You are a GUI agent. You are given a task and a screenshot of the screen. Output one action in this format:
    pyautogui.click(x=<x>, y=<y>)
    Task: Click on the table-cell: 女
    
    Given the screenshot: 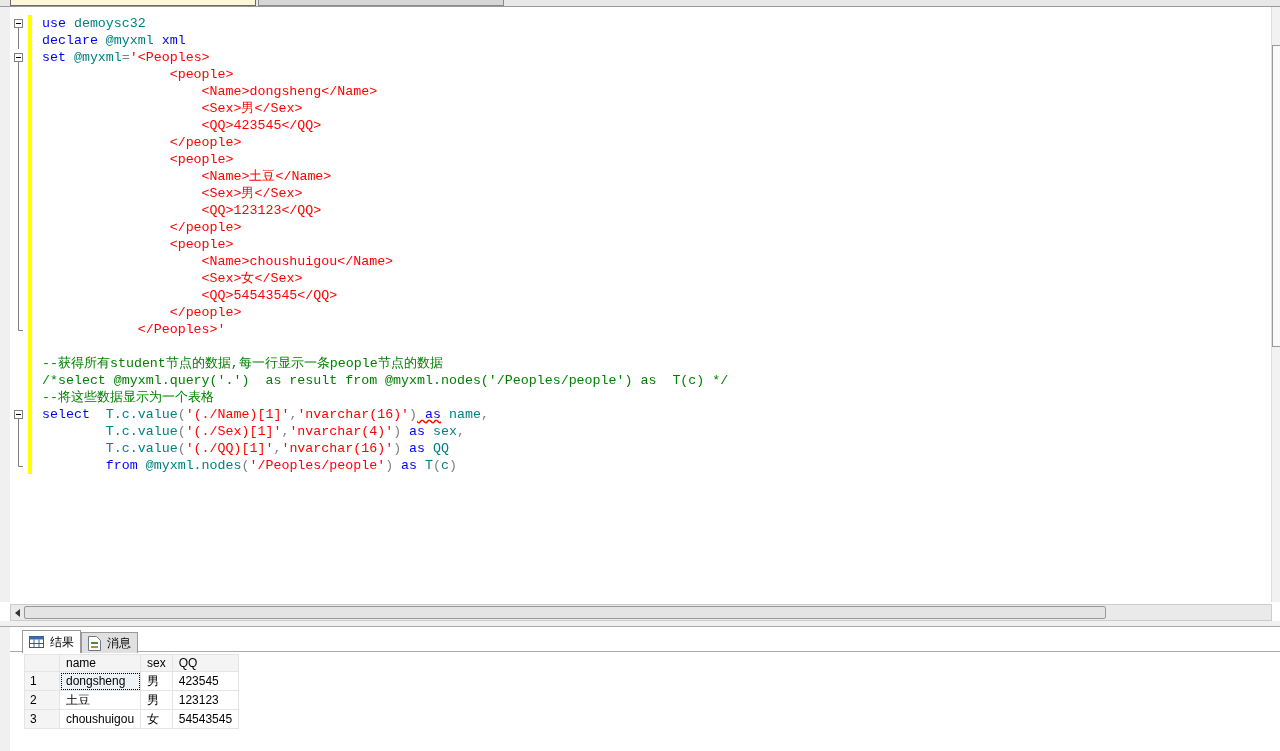 What is the action you would take?
    pyautogui.click(x=156, y=719)
    